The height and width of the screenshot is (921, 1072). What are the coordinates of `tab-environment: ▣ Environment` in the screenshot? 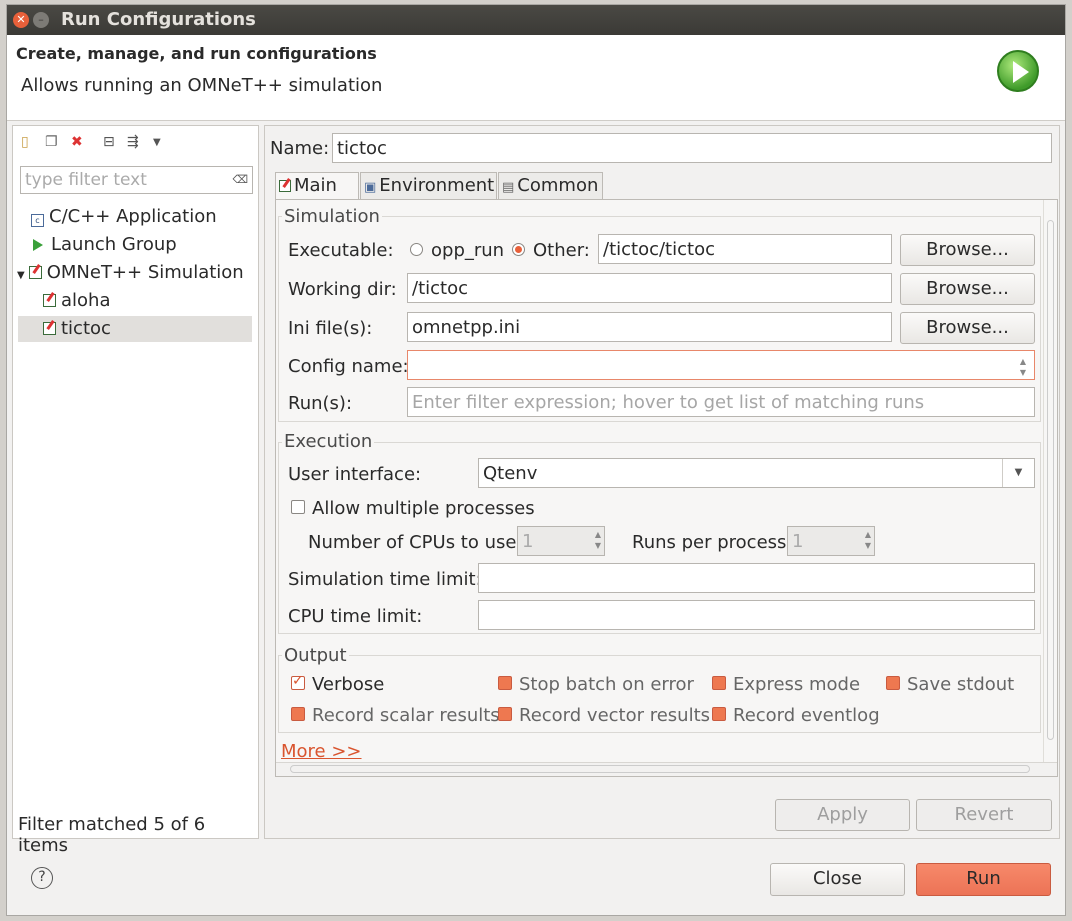 It's located at (428, 186).